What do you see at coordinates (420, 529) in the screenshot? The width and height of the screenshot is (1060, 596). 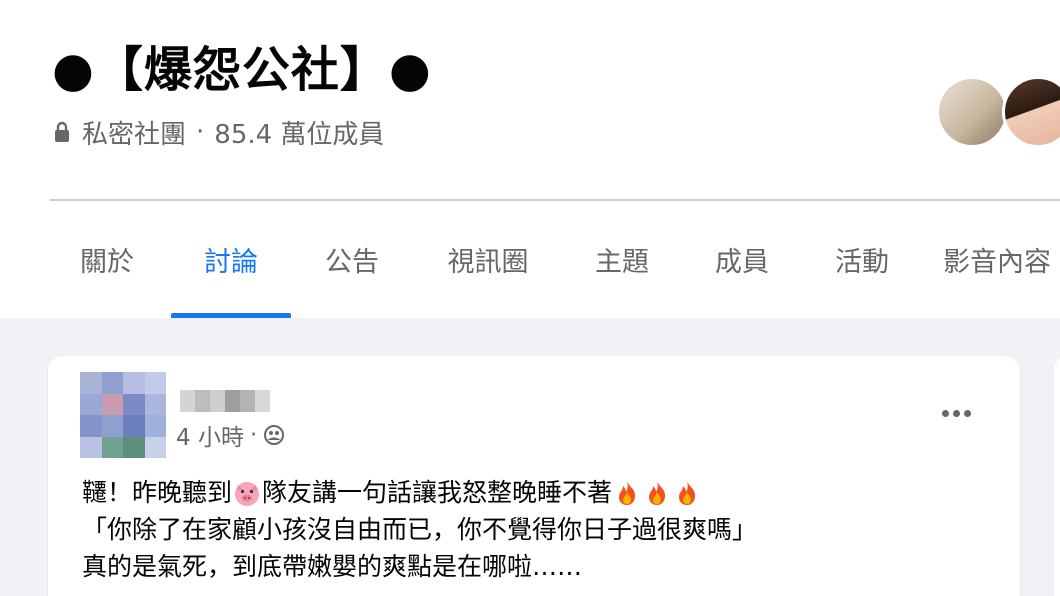 I see `post-line: 「你除了在家顧小孩沒自由而已，你不覺得你日子過很爽嗎」` at bounding box center [420, 529].